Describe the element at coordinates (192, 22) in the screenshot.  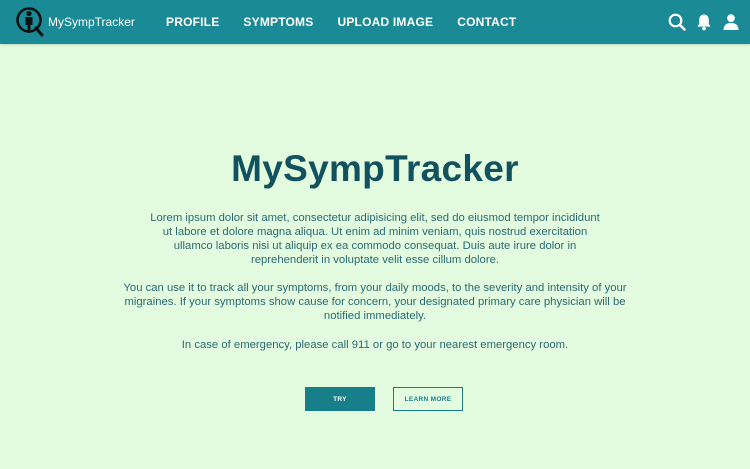
I see `nav-profile: PROFILE` at that location.